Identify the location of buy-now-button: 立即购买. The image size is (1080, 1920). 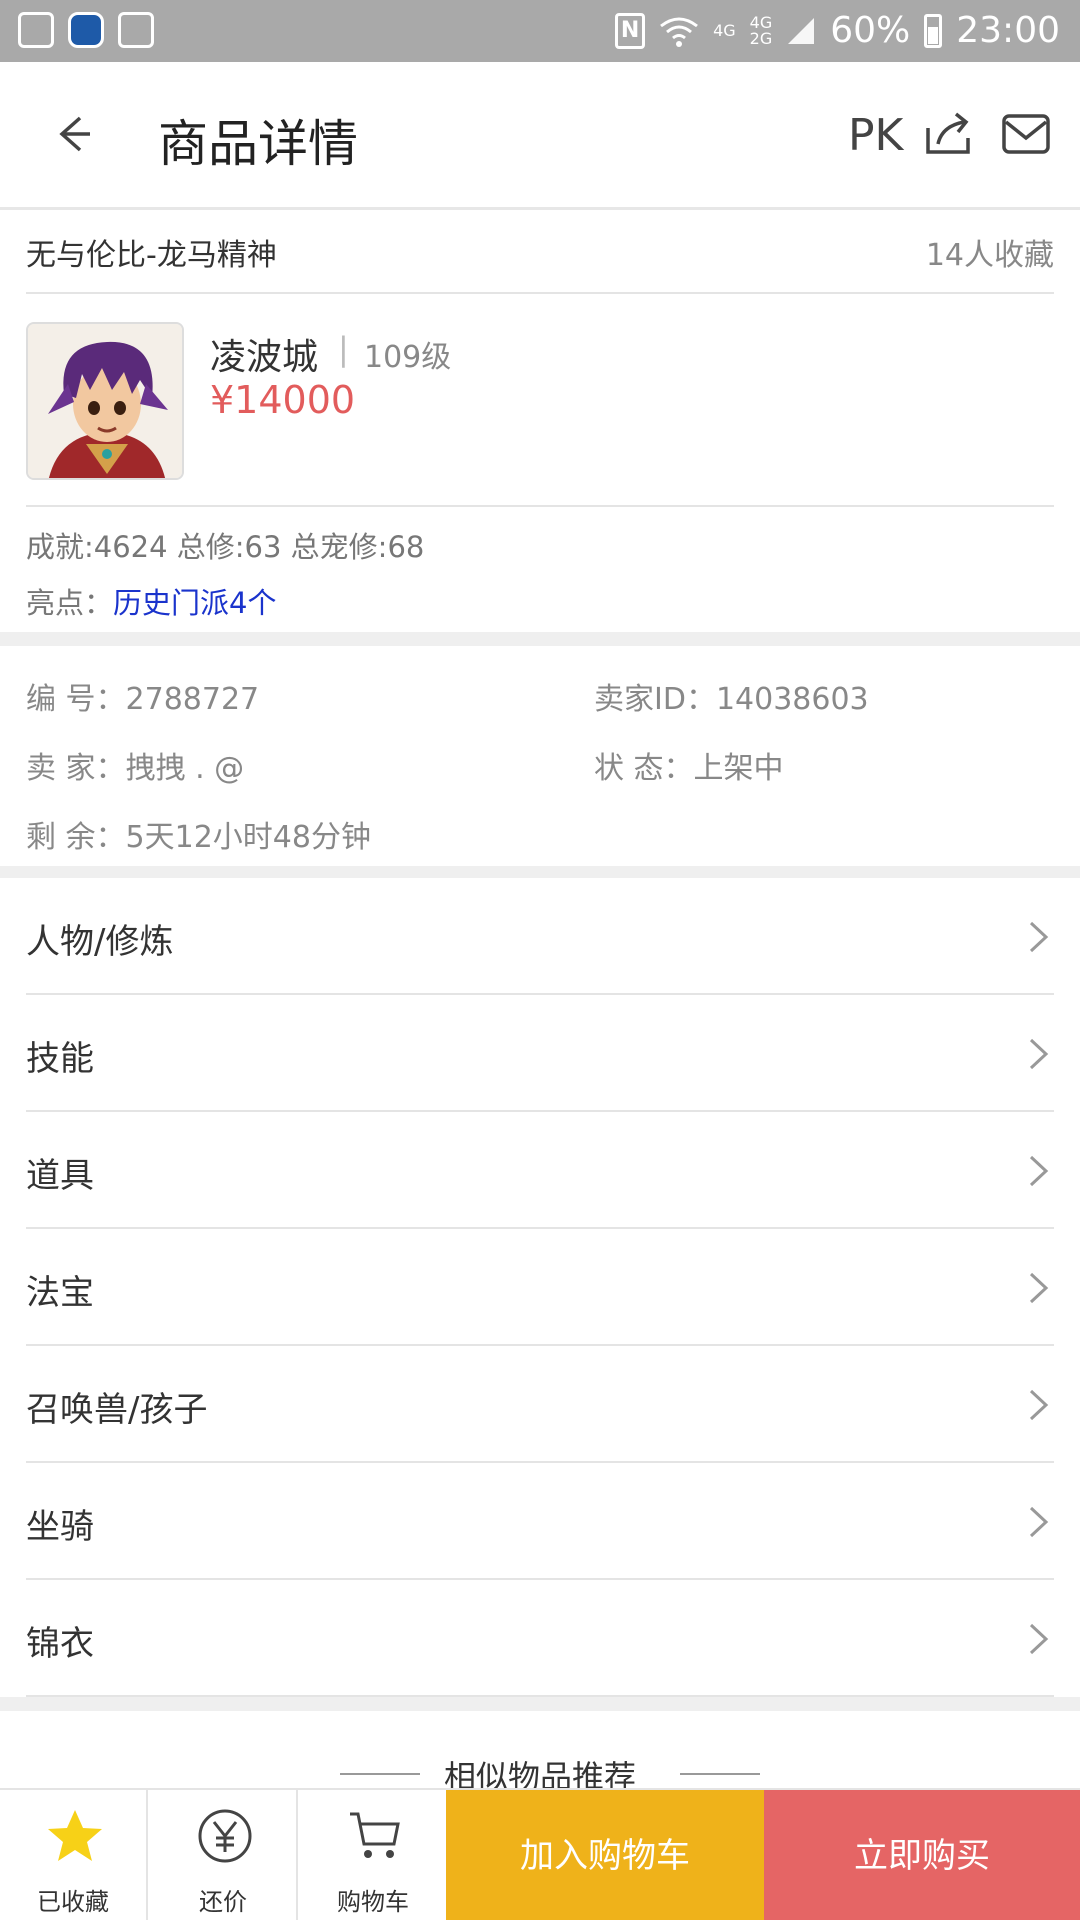
(922, 1855).